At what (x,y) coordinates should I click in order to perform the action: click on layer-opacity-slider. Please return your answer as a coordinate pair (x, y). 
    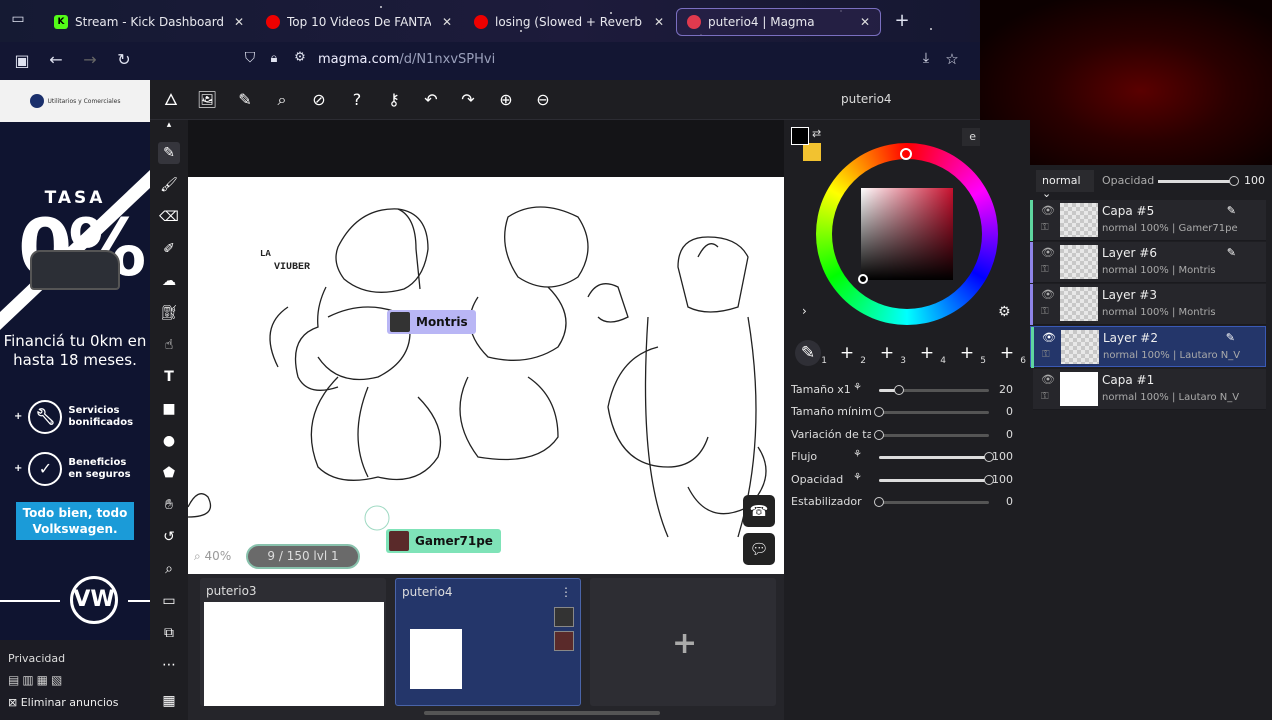
    Looking at the image, I should click on (1198, 181).